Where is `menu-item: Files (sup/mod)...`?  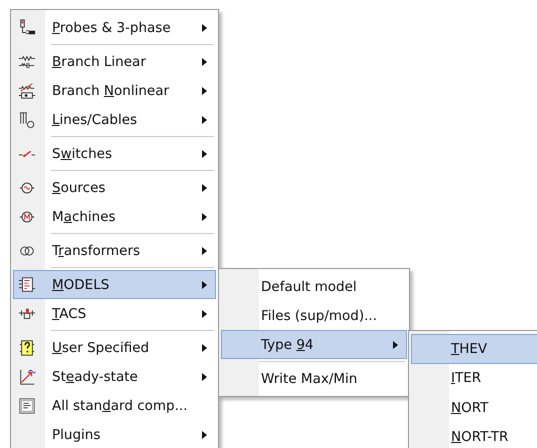
menu-item: Files (sup/mod)... is located at coordinates (314, 315).